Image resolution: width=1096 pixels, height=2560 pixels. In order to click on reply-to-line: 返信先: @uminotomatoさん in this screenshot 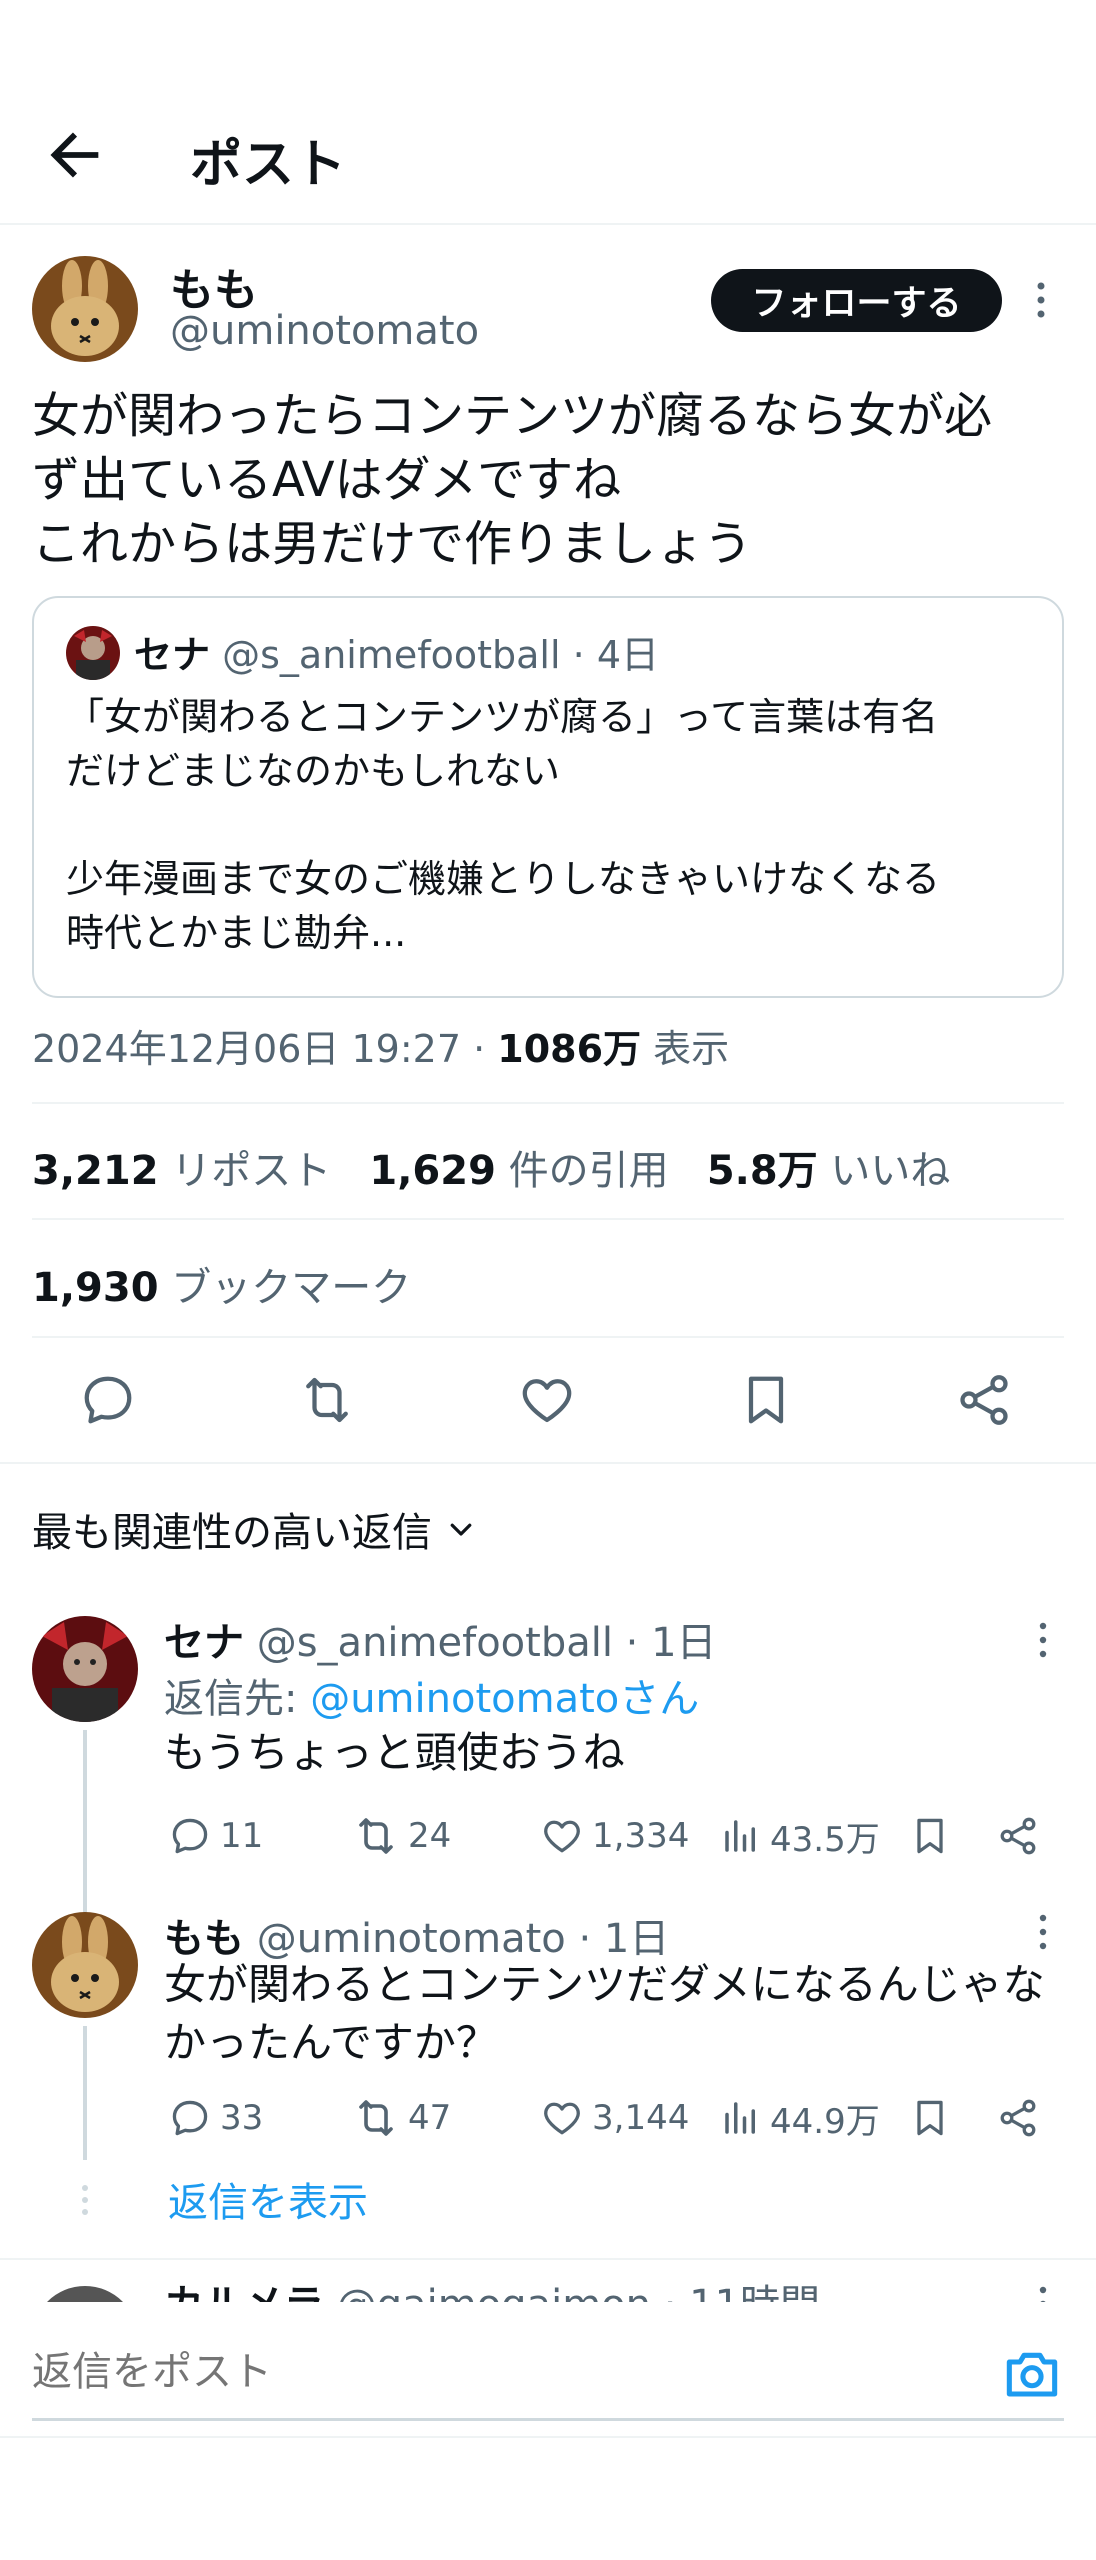, I will do `click(431, 1695)`.